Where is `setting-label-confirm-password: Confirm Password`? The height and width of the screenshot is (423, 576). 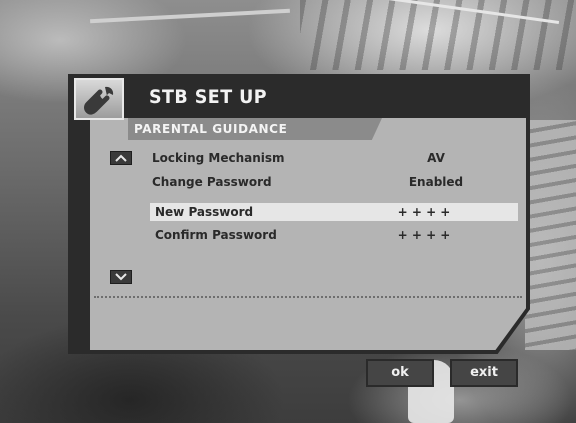 setting-label-confirm-password: Confirm Password is located at coordinates (216, 235).